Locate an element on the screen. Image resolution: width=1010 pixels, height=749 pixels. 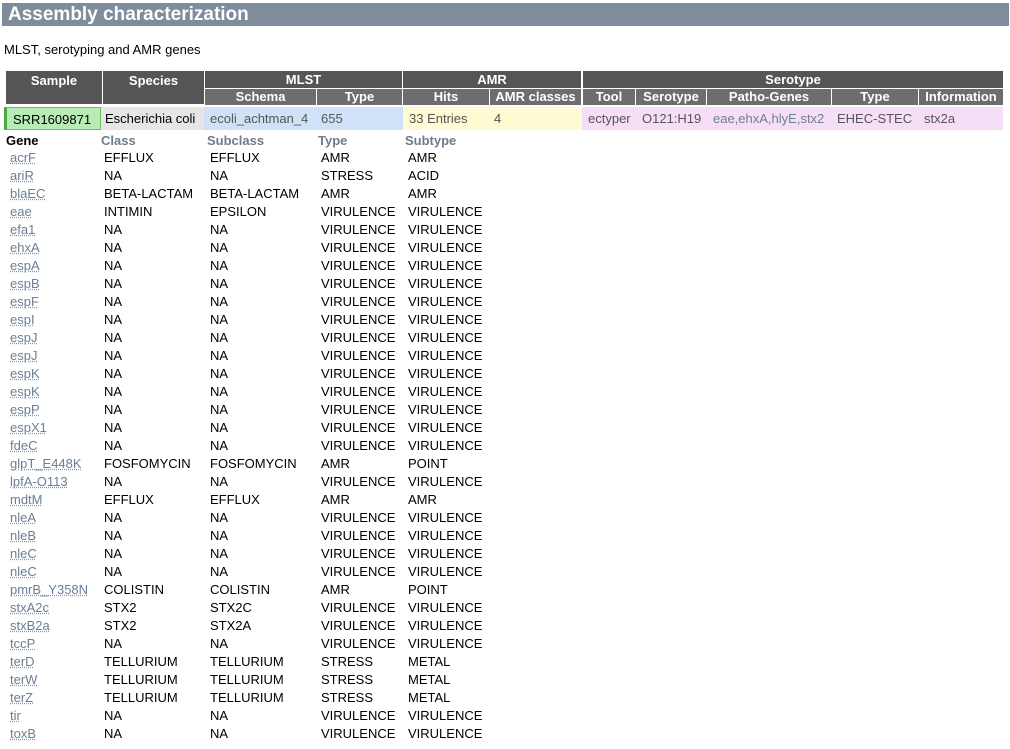
gene-link: terZ is located at coordinates (21, 698).